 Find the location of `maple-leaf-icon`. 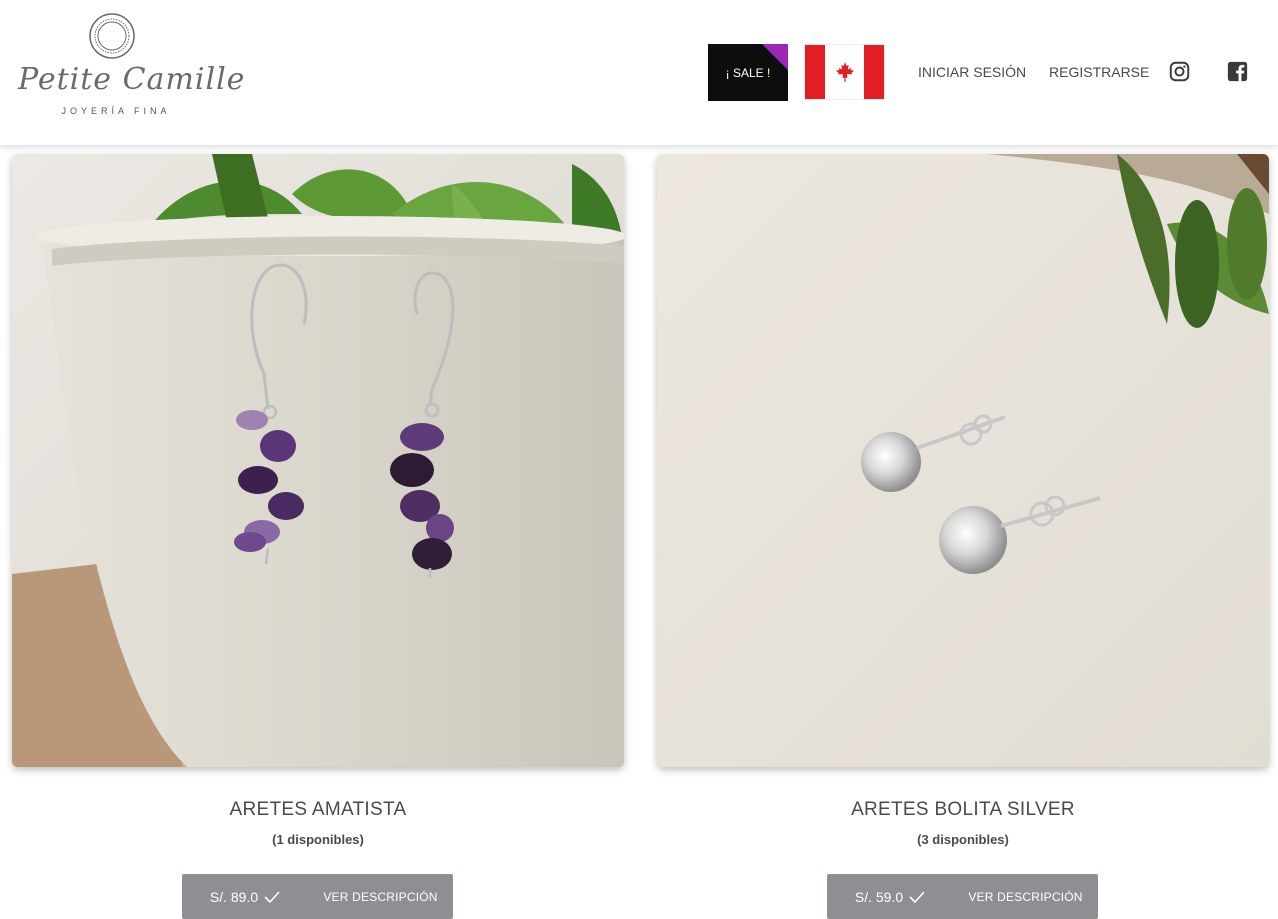

maple-leaf-icon is located at coordinates (844, 72).